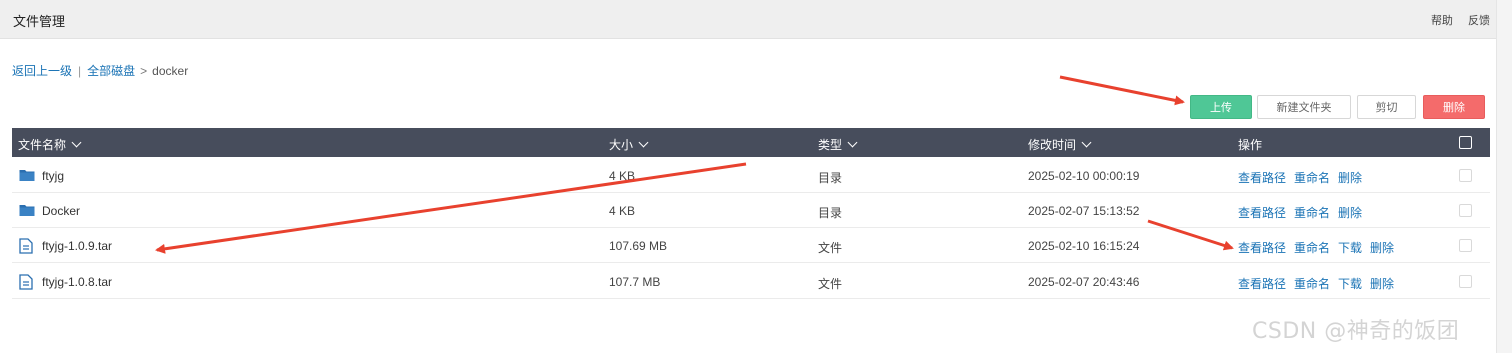 The image size is (1512, 353). What do you see at coordinates (1465, 142) in the screenshot?
I see `select-all-checkbox` at bounding box center [1465, 142].